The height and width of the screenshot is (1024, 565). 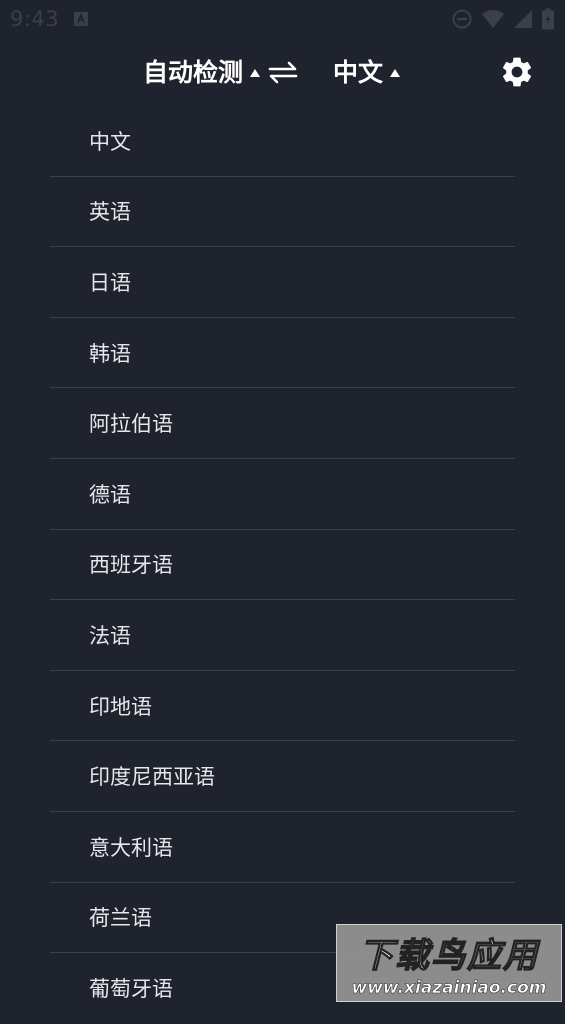 I want to click on status-left: 9:43, so click(x=49, y=19).